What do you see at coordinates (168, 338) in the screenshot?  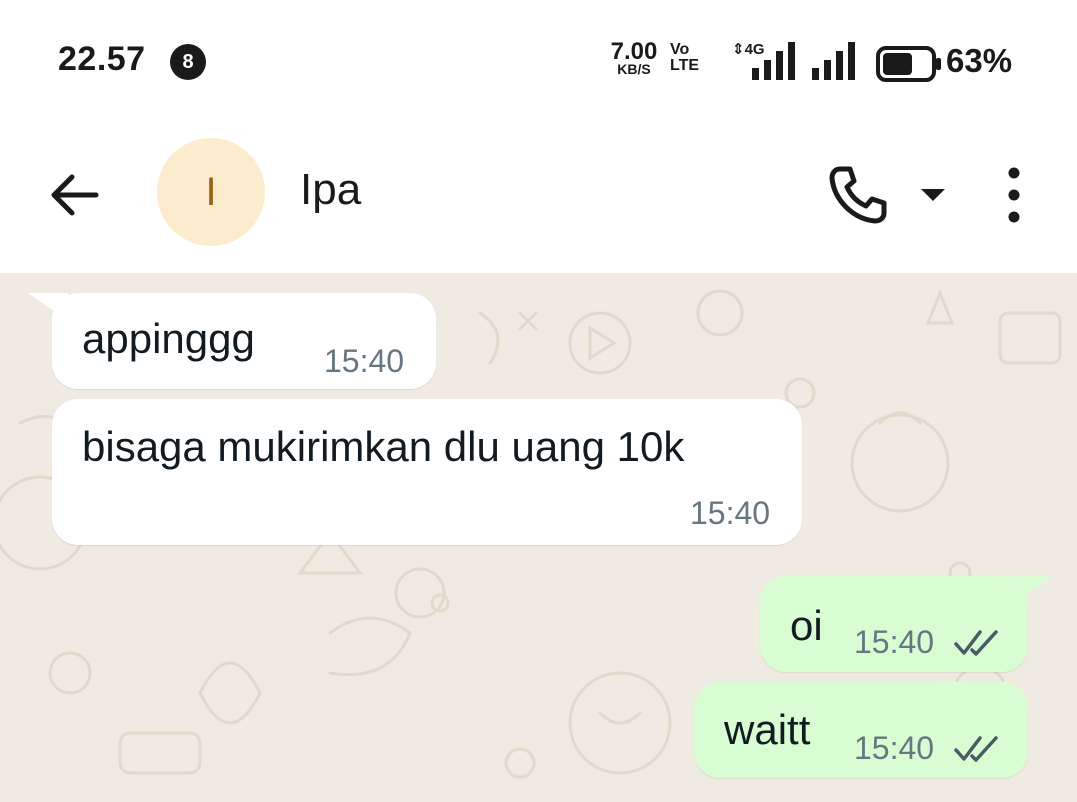 I see `message-text: appinggg` at bounding box center [168, 338].